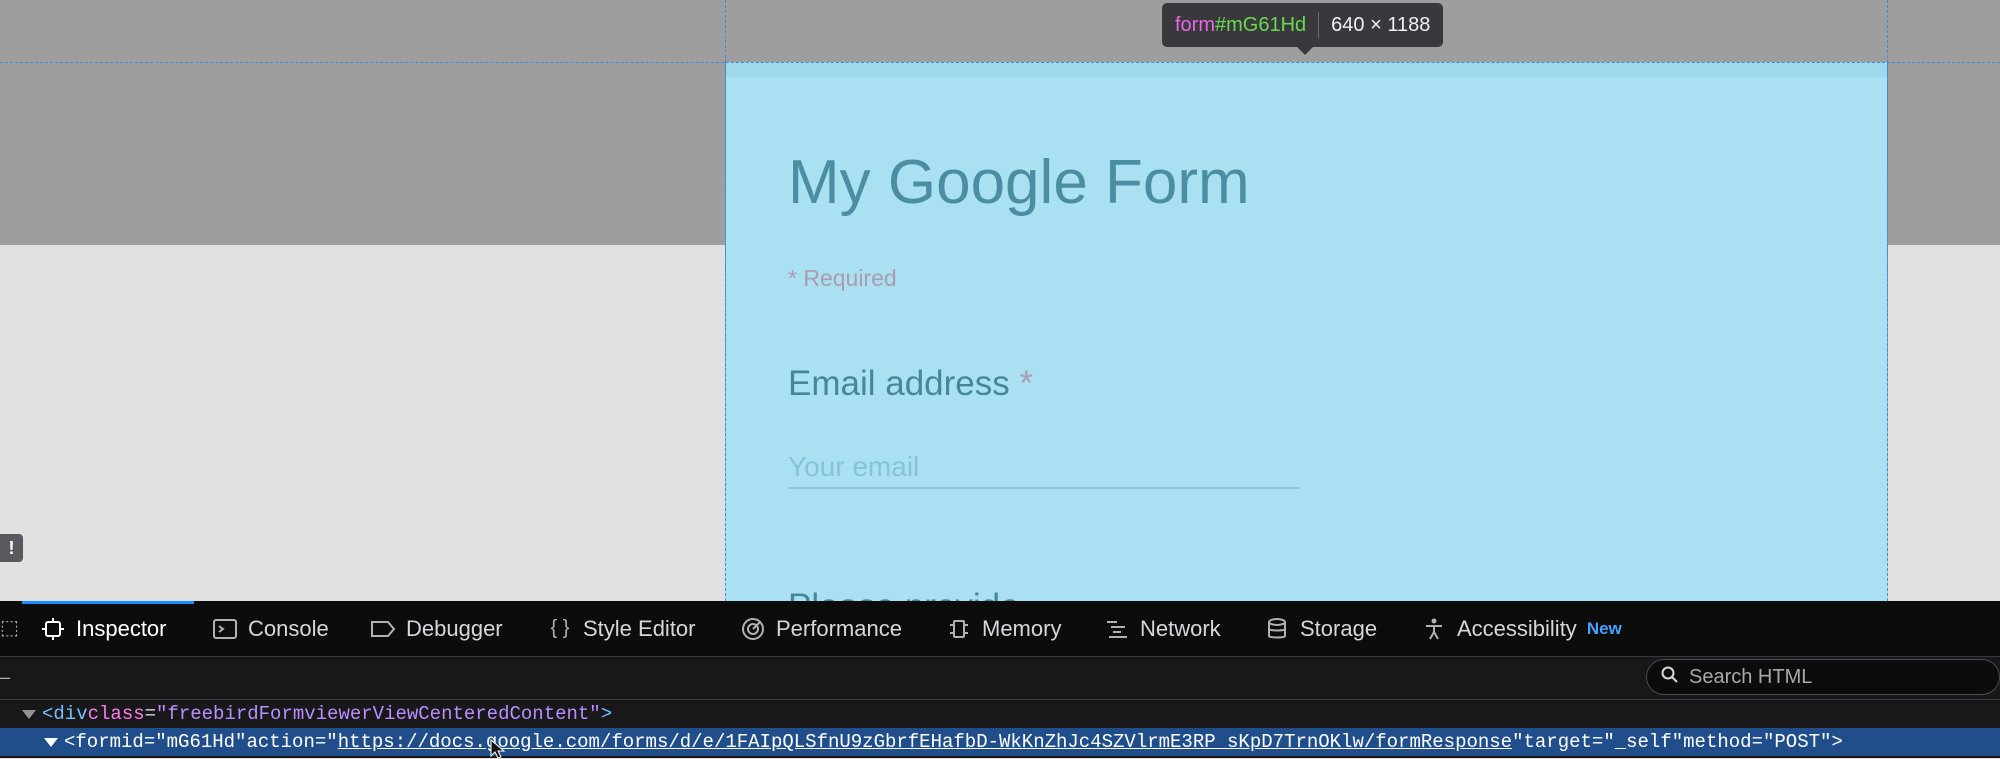 The height and width of the screenshot is (759, 2000). I want to click on form-top-strip, so click(1306, 69).